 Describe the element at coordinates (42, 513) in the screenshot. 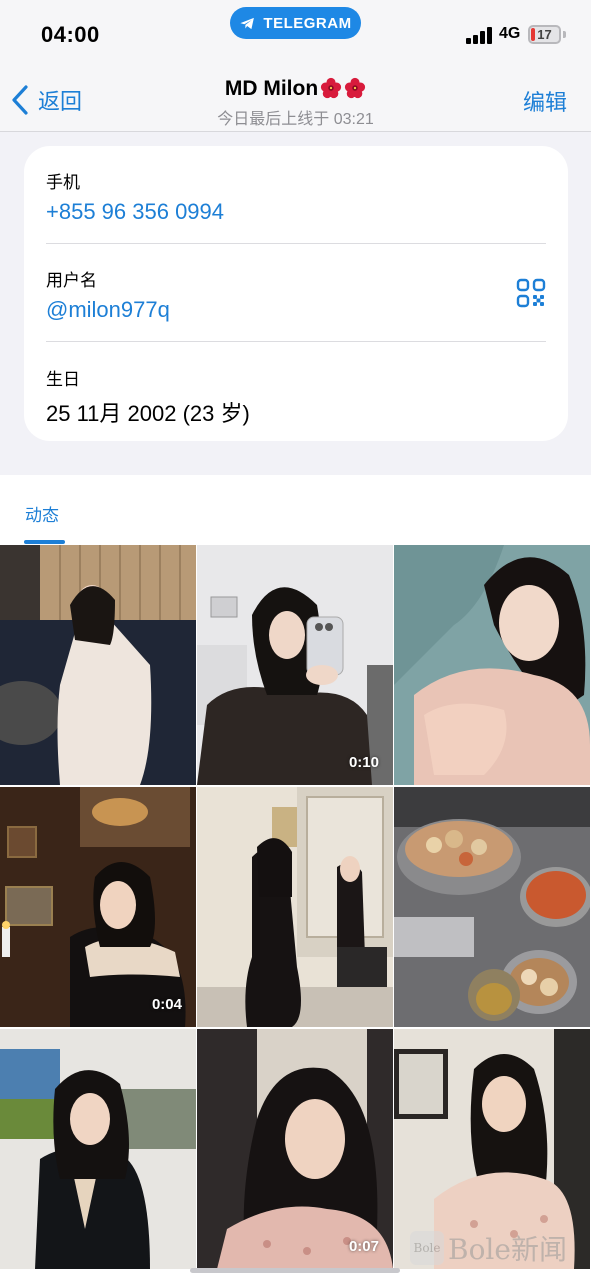

I see `tab-stories: 动态` at that location.